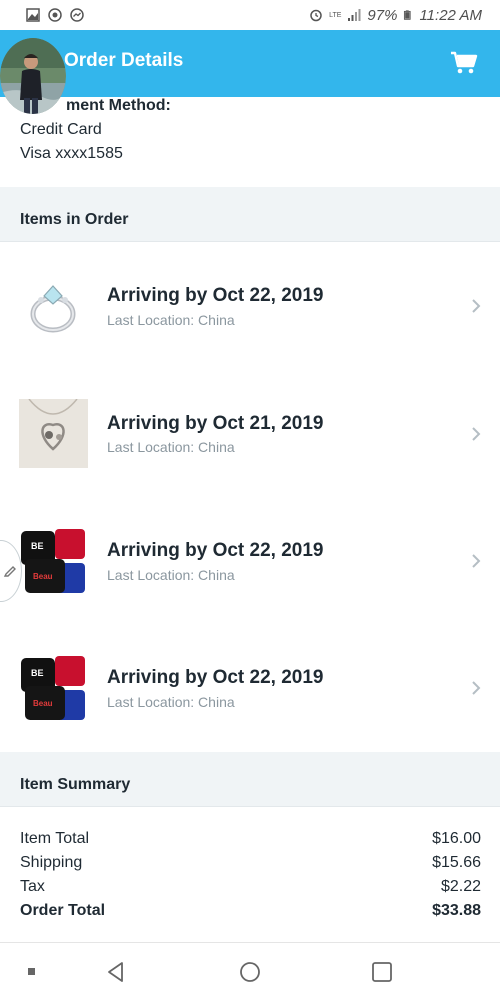 The height and width of the screenshot is (1000, 500). What do you see at coordinates (75, 784) in the screenshot?
I see `summary-section-title: Item Summary` at bounding box center [75, 784].